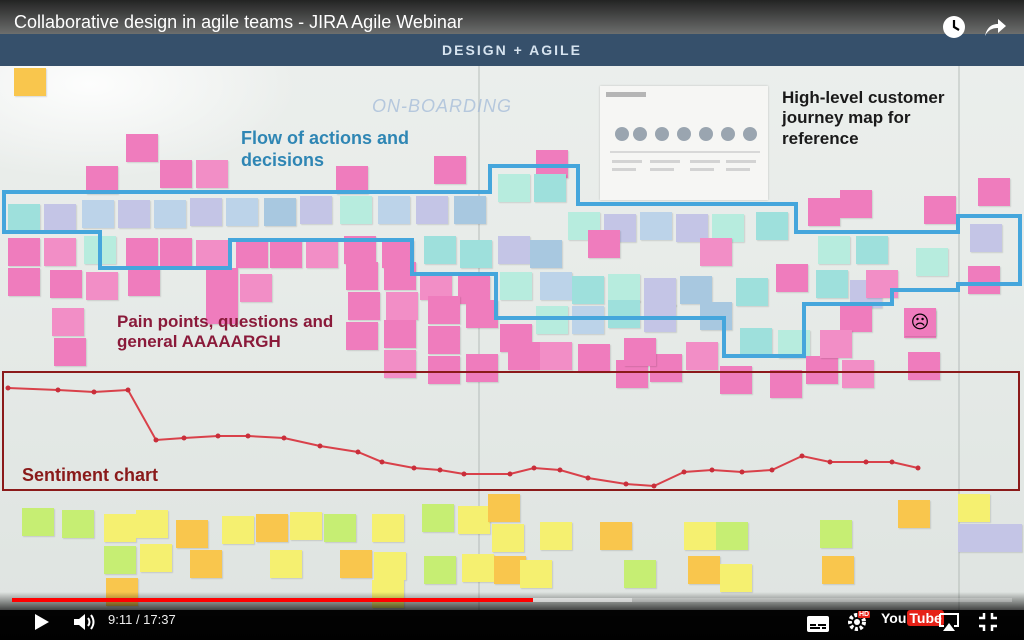  Describe the element at coordinates (820, 138) in the screenshot. I see `journey-annotation-line-3: reference` at that location.